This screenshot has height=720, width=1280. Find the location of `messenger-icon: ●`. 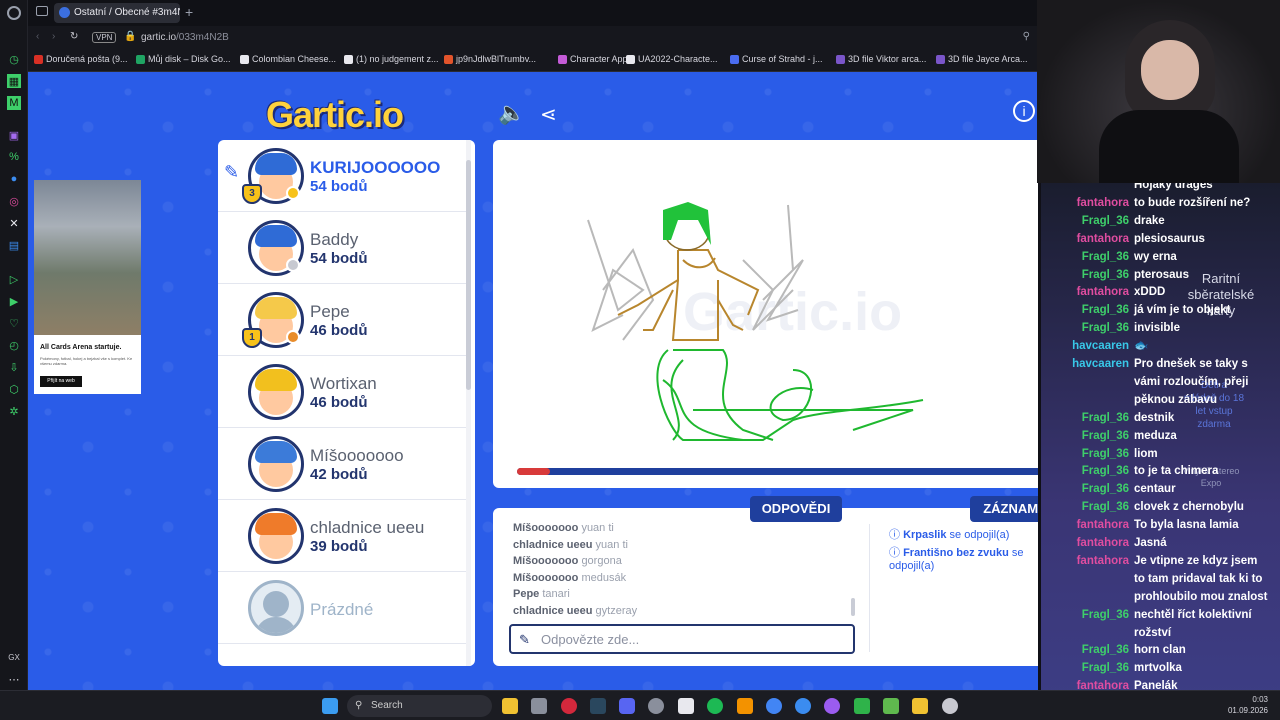

messenger-icon: ● is located at coordinates (14, 179).